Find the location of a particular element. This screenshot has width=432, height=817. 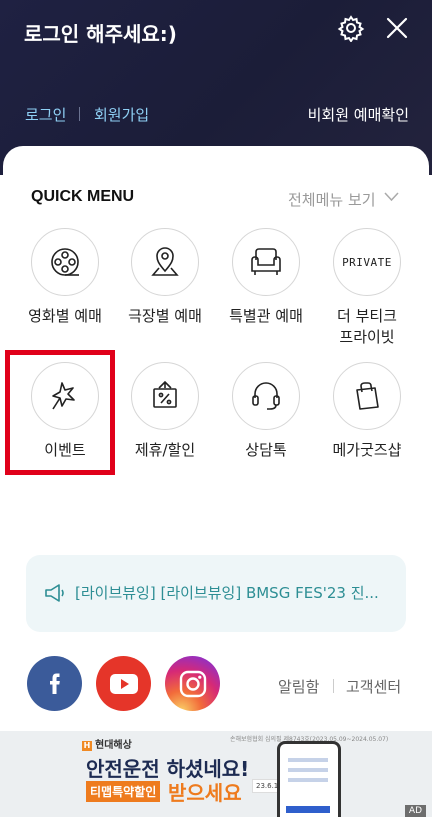

discount-sign-icon is located at coordinates (165, 394).